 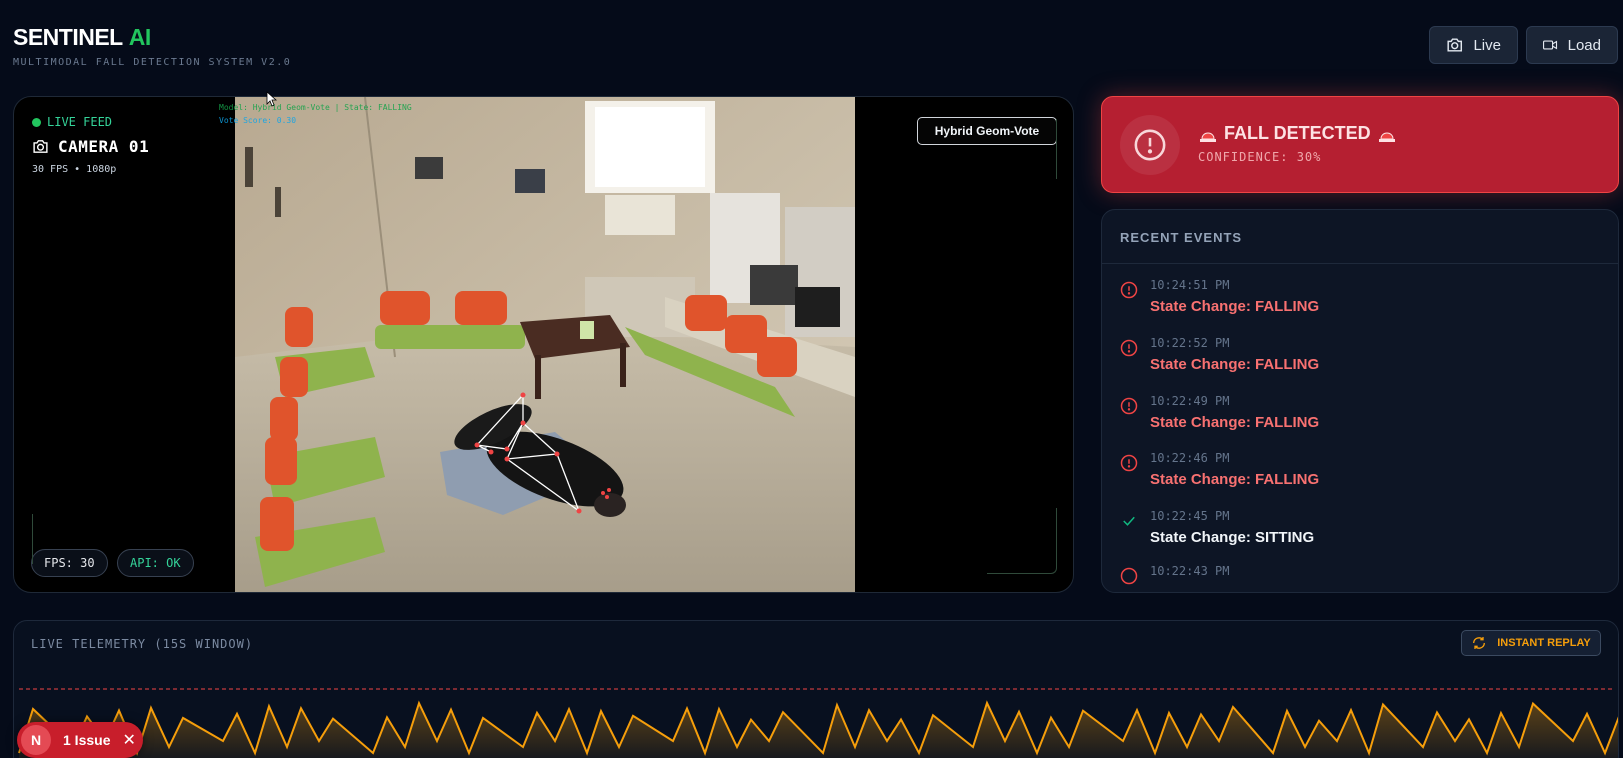 What do you see at coordinates (1360, 574) in the screenshot?
I see `event-item: 10:22:43 PM` at bounding box center [1360, 574].